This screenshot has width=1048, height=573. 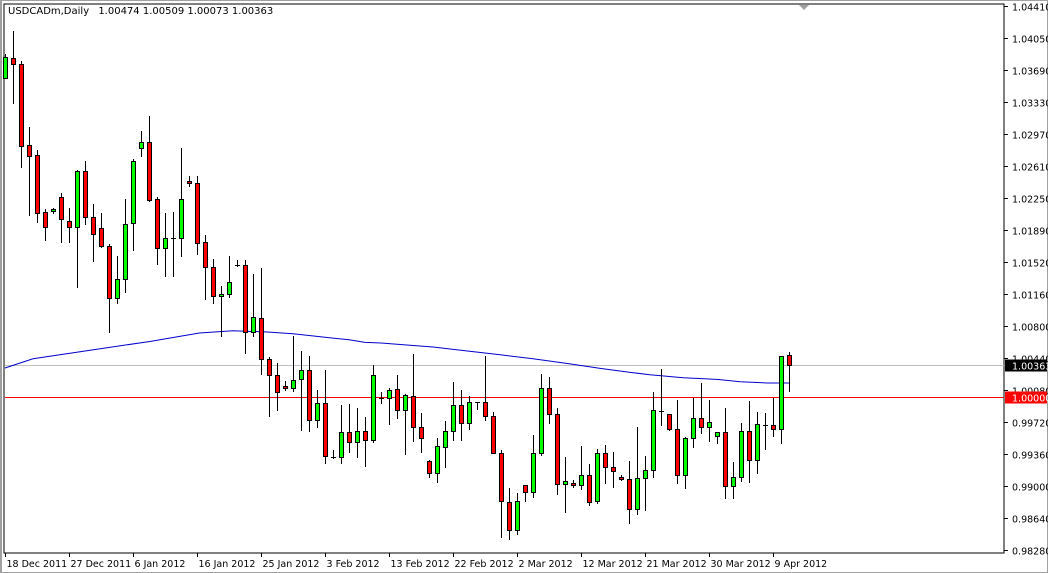 What do you see at coordinates (613, 564) in the screenshot?
I see `x-tick-label: 12 Mar 2012` at bounding box center [613, 564].